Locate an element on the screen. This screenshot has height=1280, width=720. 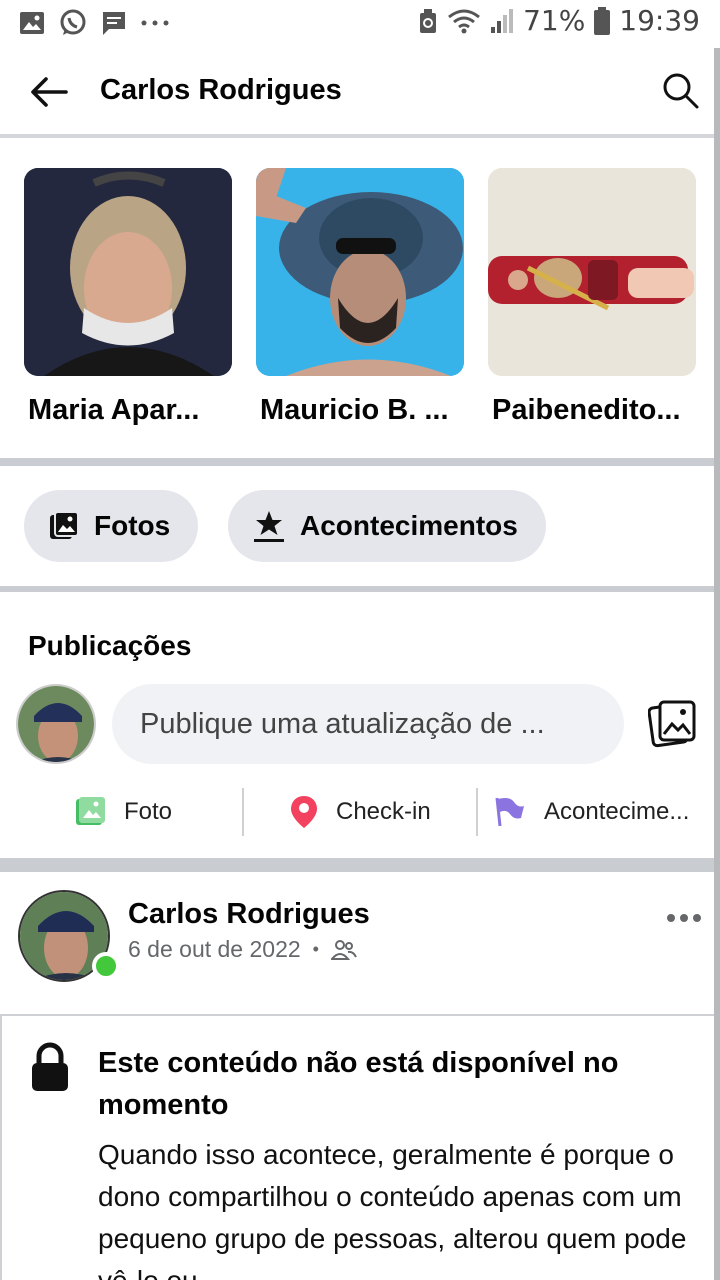
photo-icon is located at coordinates (90, 811).